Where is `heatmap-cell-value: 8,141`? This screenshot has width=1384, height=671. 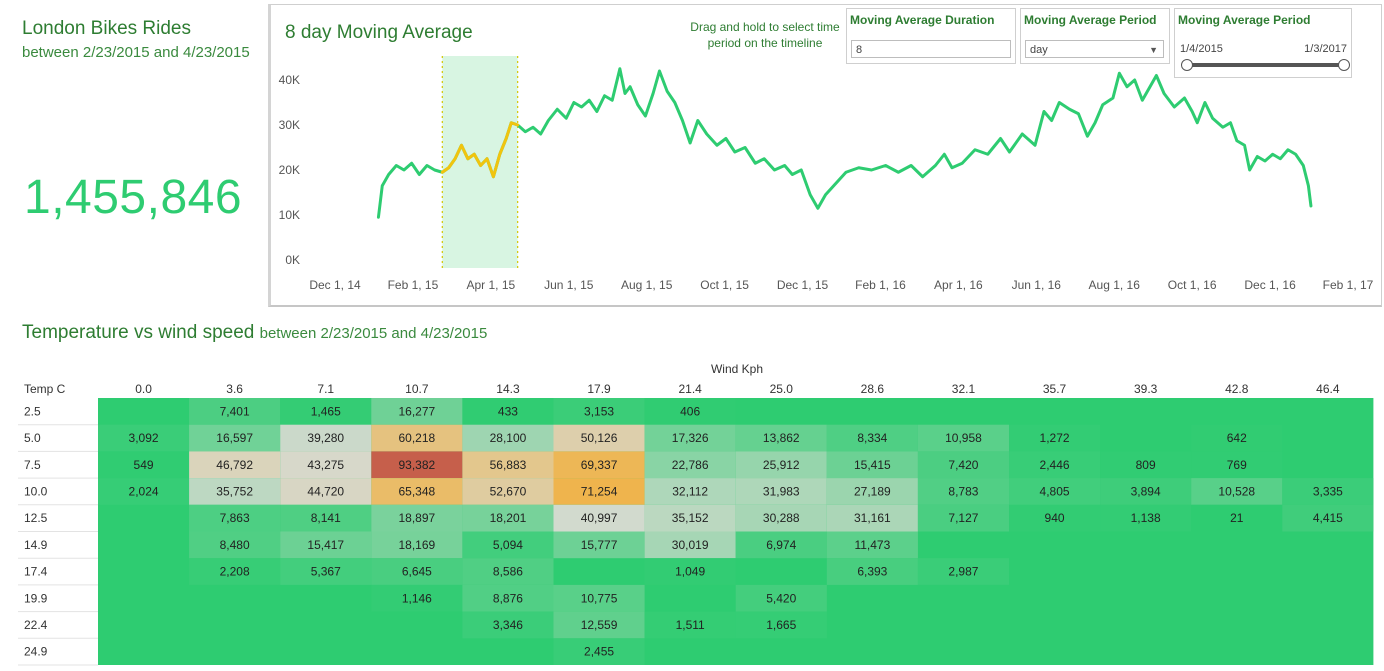
heatmap-cell-value: 8,141 is located at coordinates (326, 518).